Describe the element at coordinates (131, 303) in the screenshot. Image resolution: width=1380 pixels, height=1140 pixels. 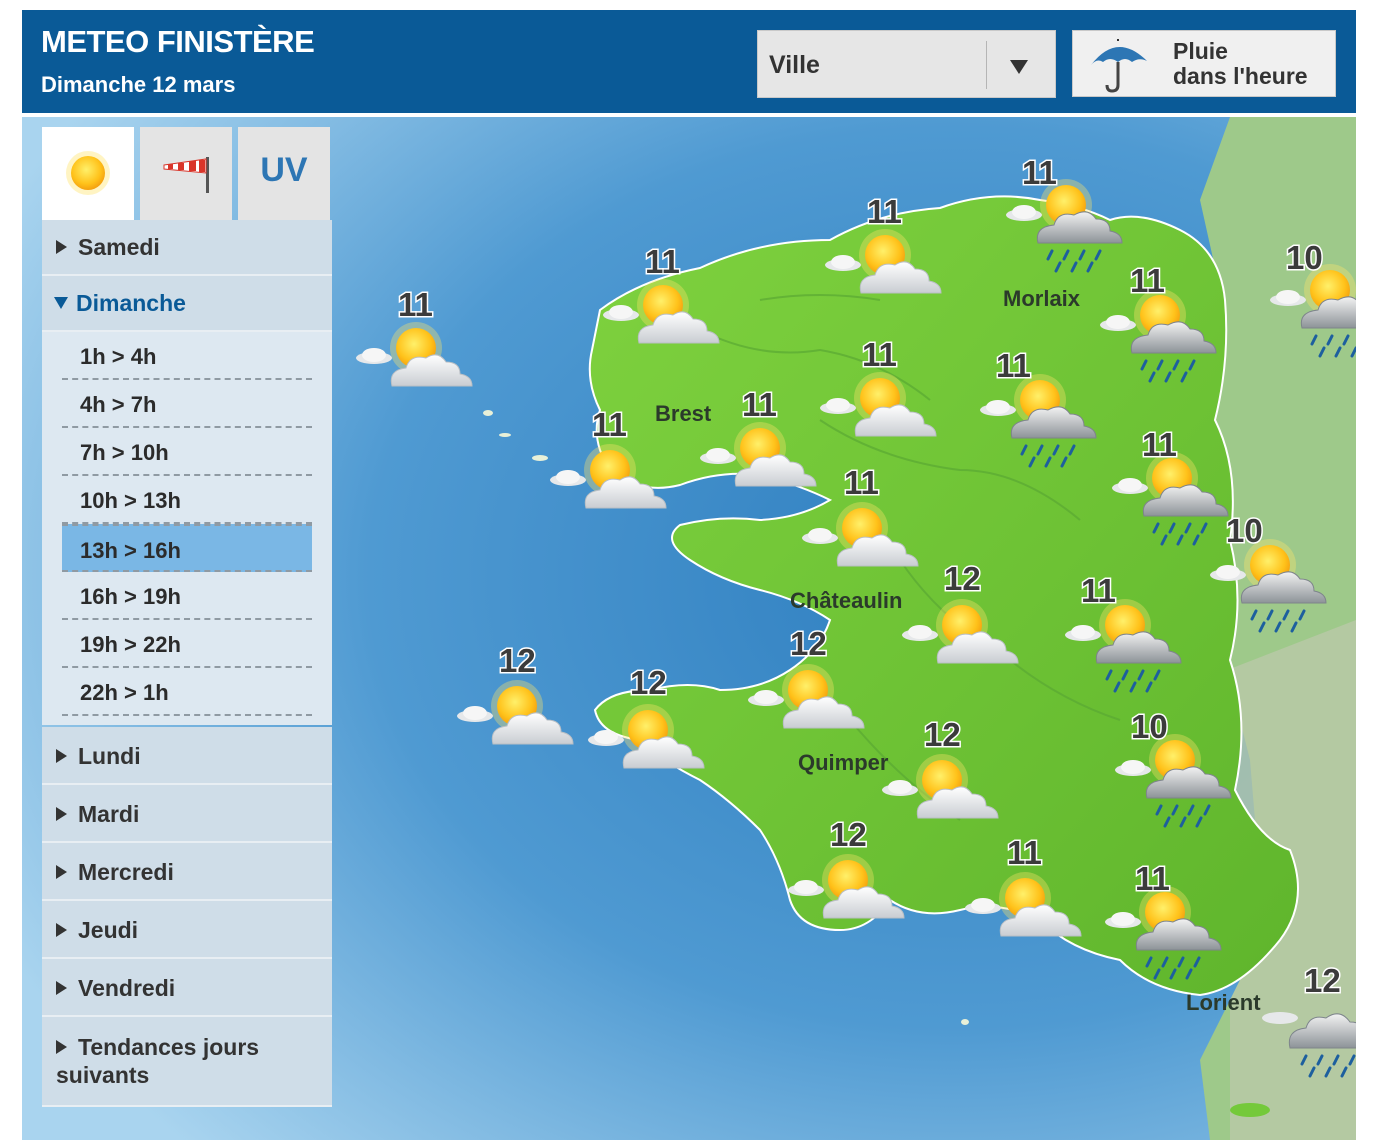
I see `day-label: Dimanche` at that location.